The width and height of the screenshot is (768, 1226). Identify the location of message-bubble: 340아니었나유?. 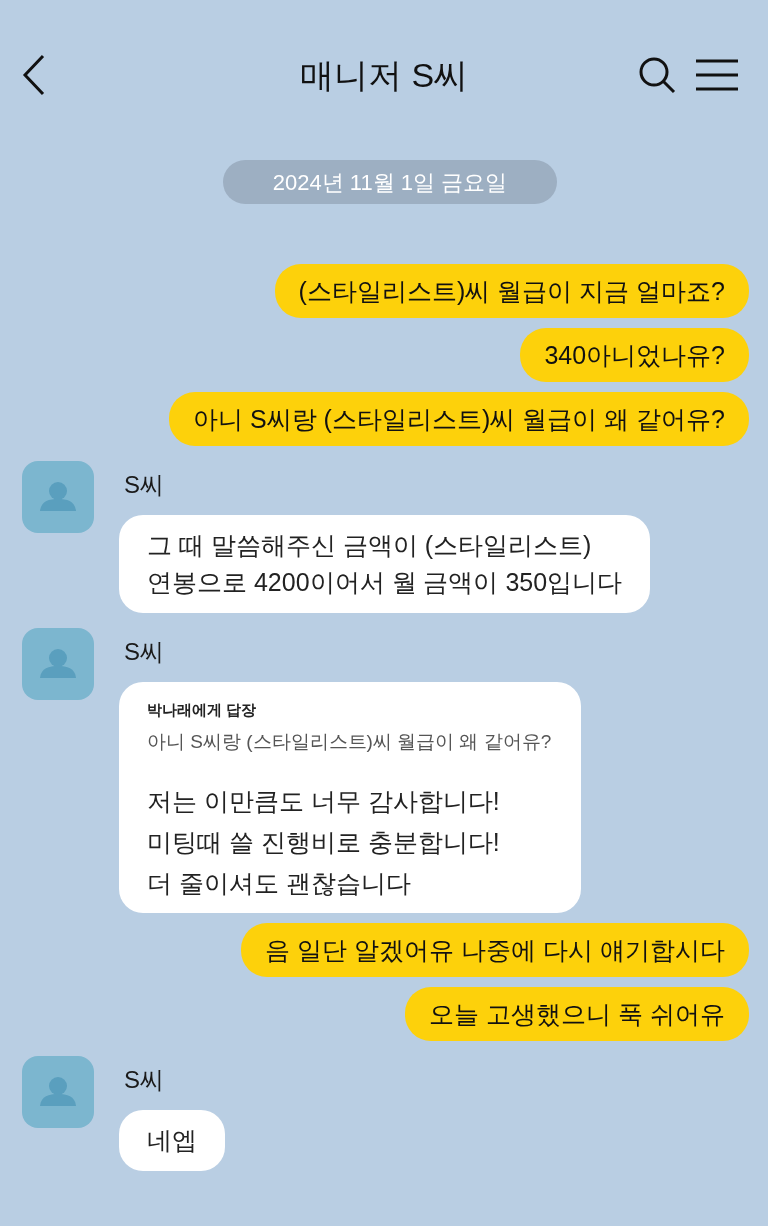
(634, 355).